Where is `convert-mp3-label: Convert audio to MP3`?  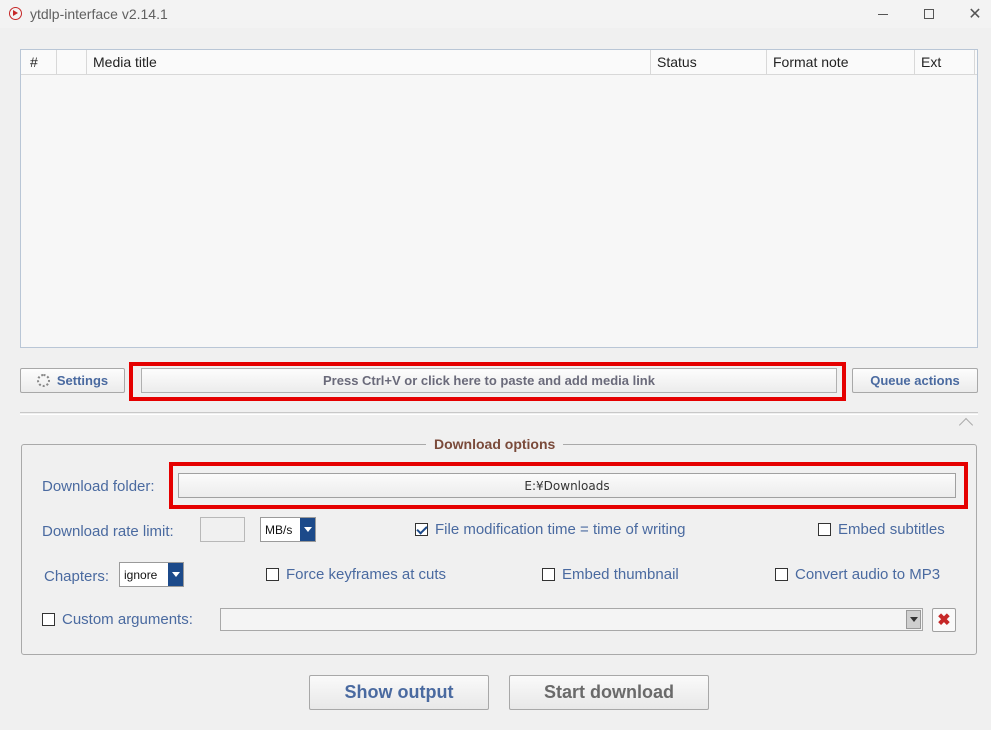
convert-mp3-label: Convert audio to MP3 is located at coordinates (868, 574).